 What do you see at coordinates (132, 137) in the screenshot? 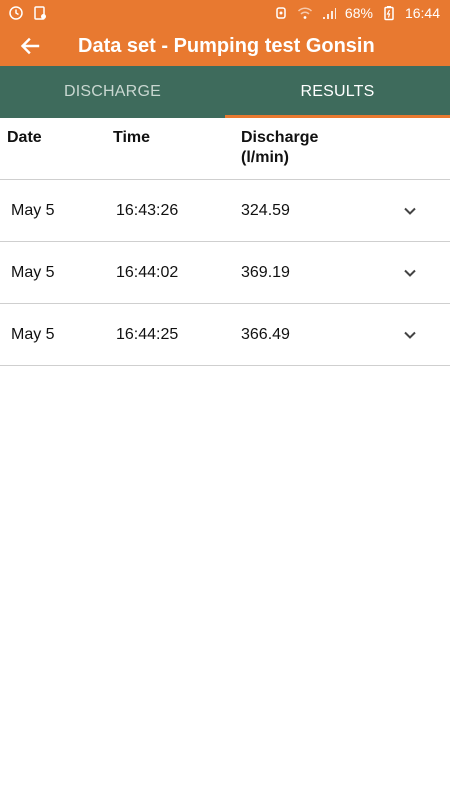
I see `header-time: Time` at bounding box center [132, 137].